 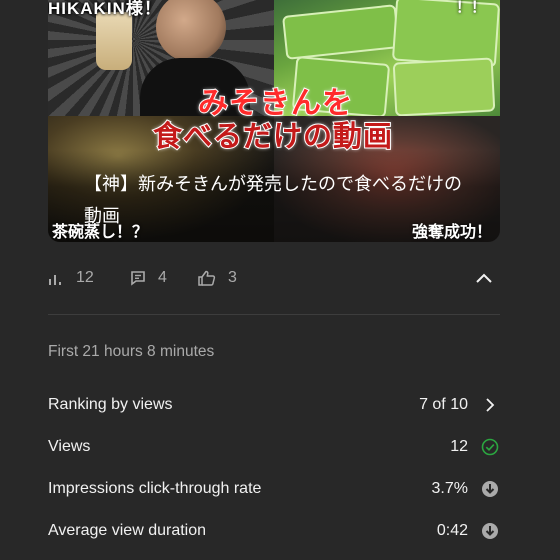 I want to click on metric-row-views: Views 12, so click(x=274, y=448).